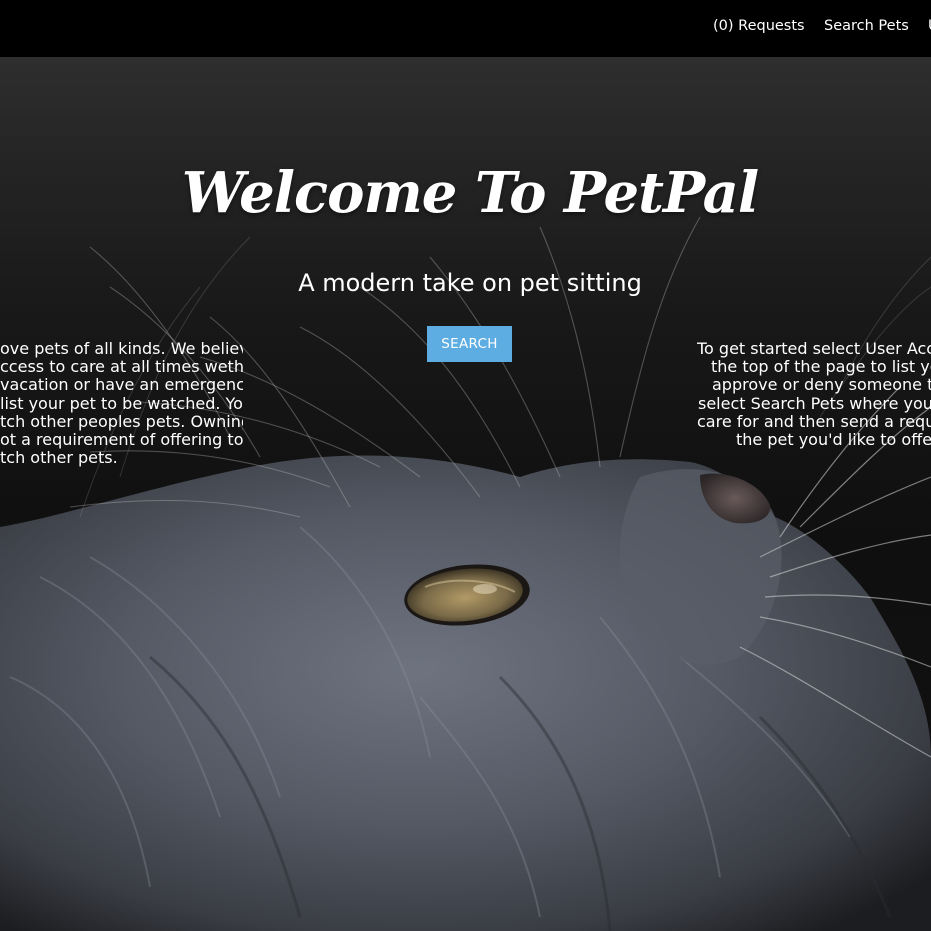 This screenshot has height=931, width=931. What do you see at coordinates (821, 367) in the screenshot?
I see `intro-right-line: the top of the page to list you` at bounding box center [821, 367].